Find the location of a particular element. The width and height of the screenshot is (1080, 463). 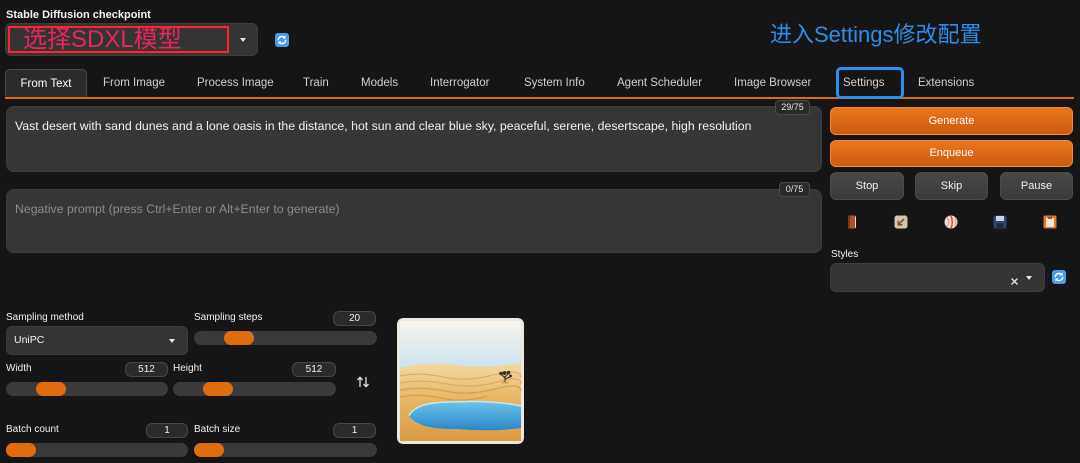

checkpoint-annotation-text: 选择SDXL模型 is located at coordinates (102, 39).